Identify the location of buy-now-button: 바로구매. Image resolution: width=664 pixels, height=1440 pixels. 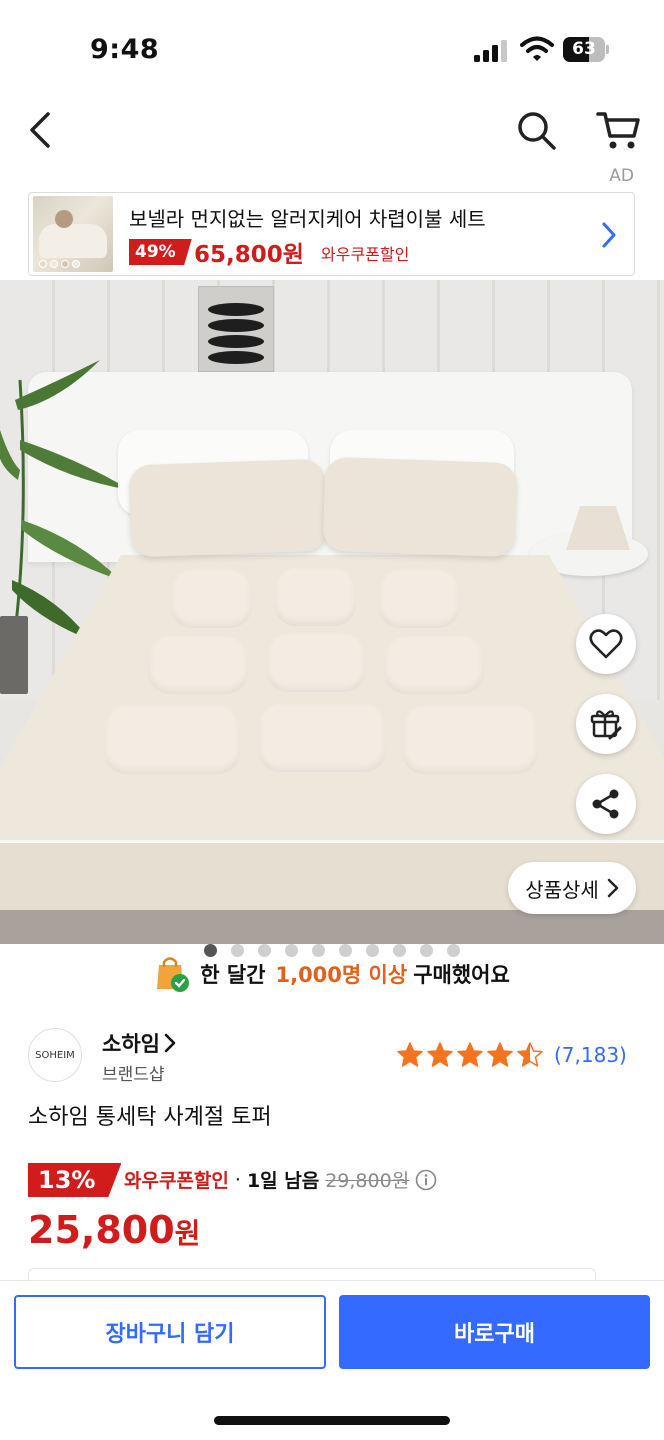
(494, 1332).